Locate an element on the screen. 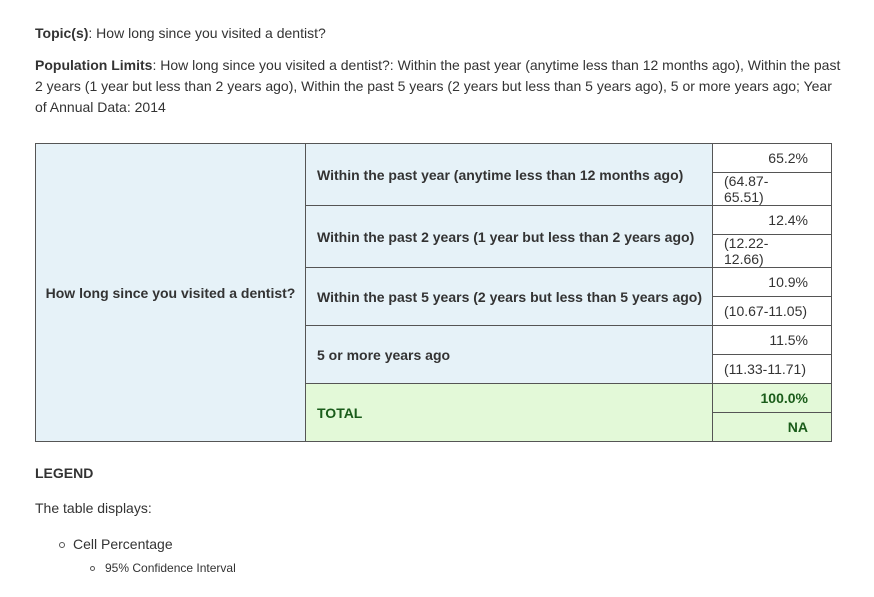 This screenshot has width=874, height=597. topic-label: Topic(s) is located at coordinates (62, 33).